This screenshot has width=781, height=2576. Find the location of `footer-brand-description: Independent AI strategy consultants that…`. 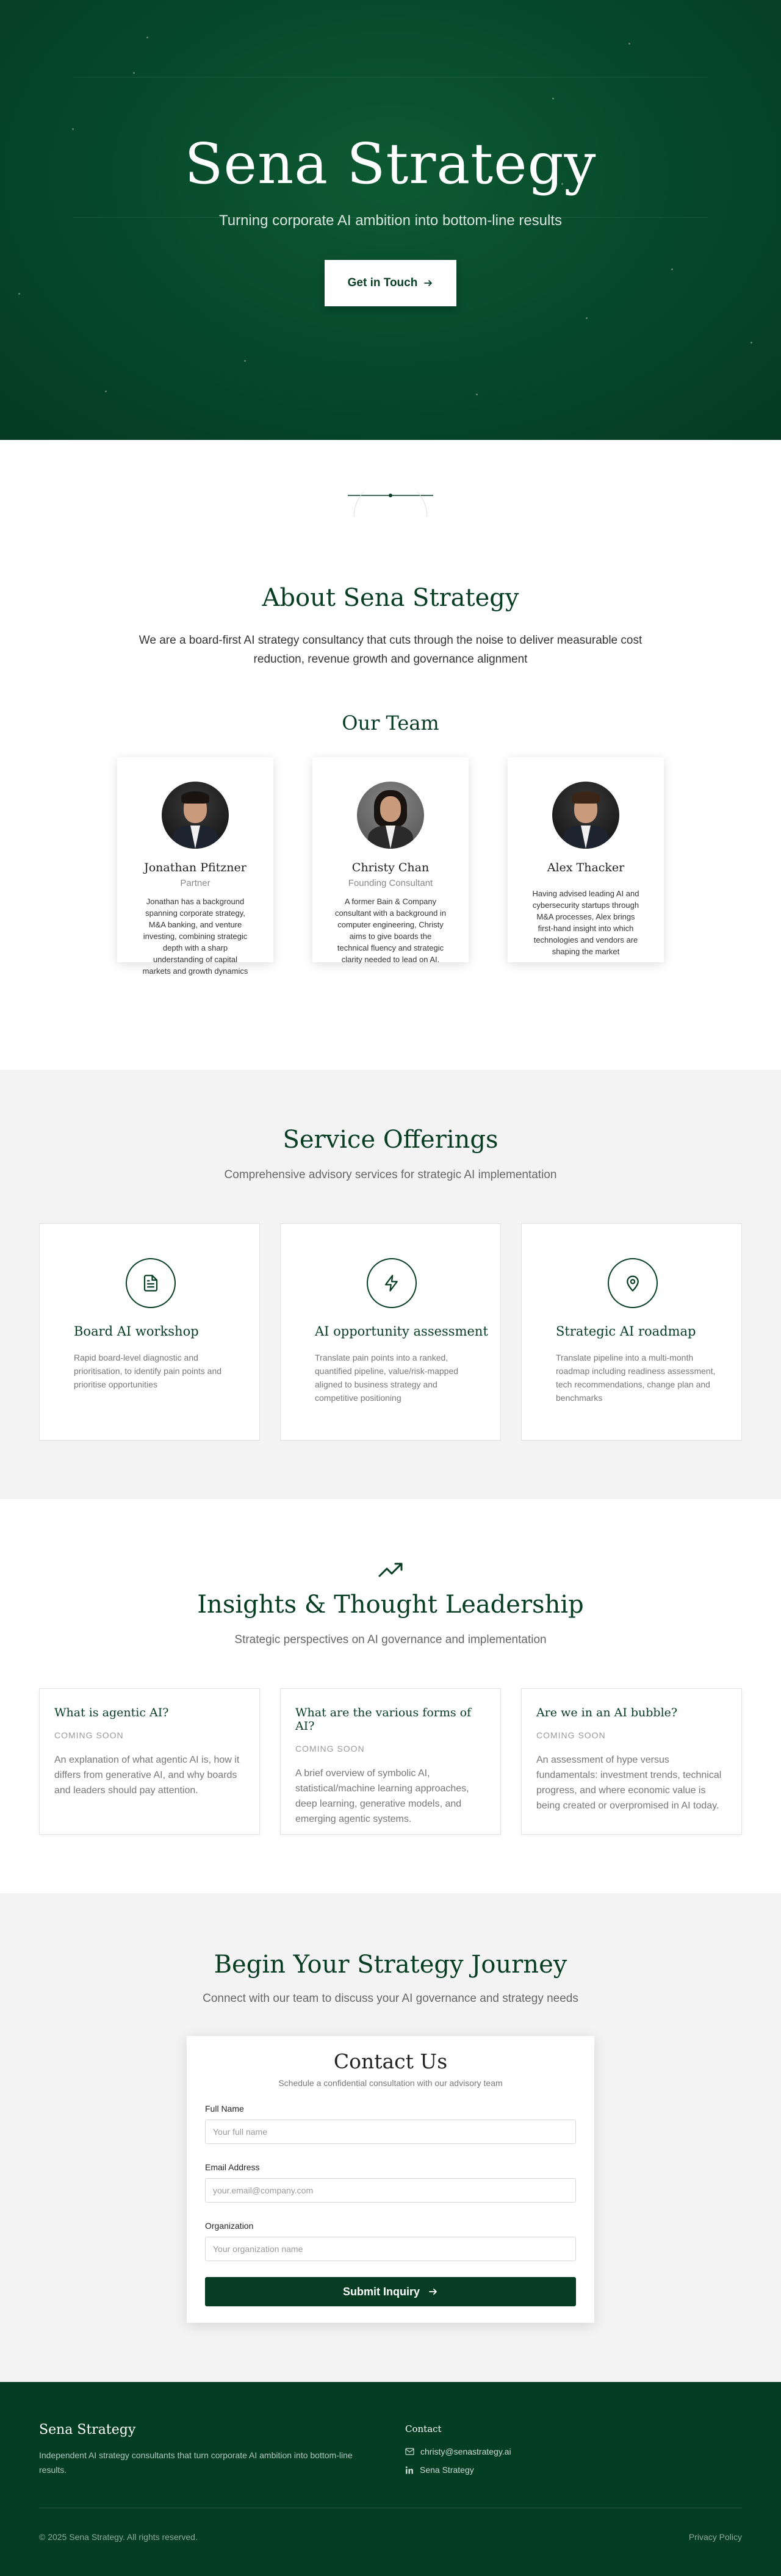

footer-brand-description: Independent AI strategy consultants that… is located at coordinates (196, 2462).